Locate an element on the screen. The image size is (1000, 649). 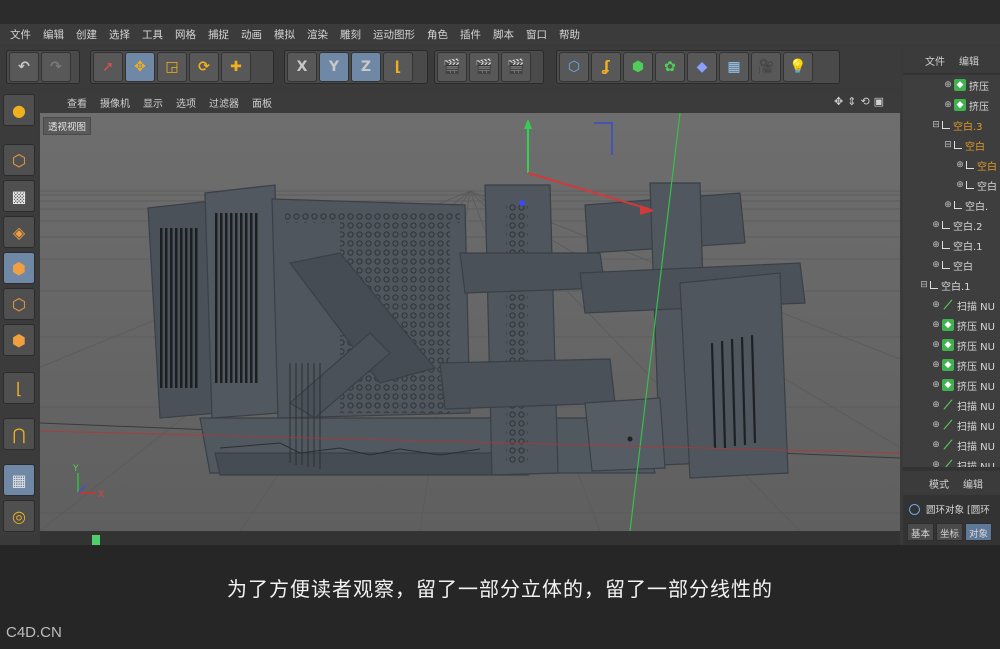
menu-item: 文件 is located at coordinates (20, 34).